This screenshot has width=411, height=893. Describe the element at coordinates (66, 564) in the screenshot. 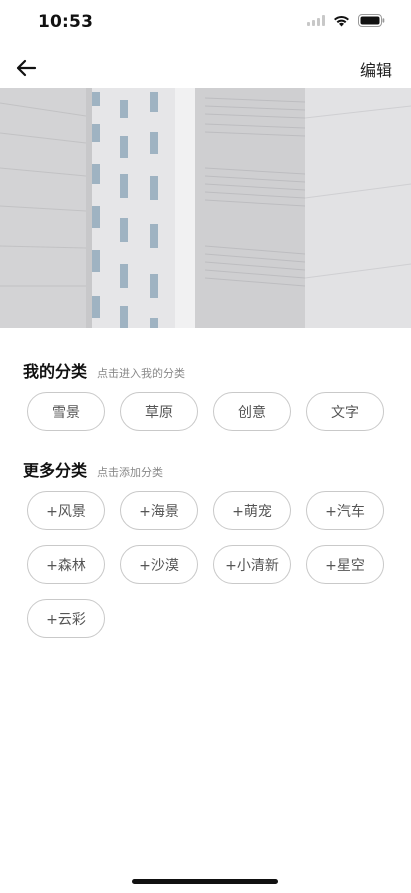

I see `add-category-tag: +森林` at that location.